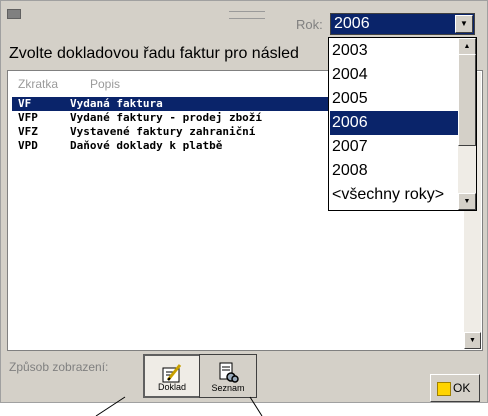 This screenshot has width=488, height=416. What do you see at coordinates (110, 406) in the screenshot?
I see `callout-line-doklad` at bounding box center [110, 406].